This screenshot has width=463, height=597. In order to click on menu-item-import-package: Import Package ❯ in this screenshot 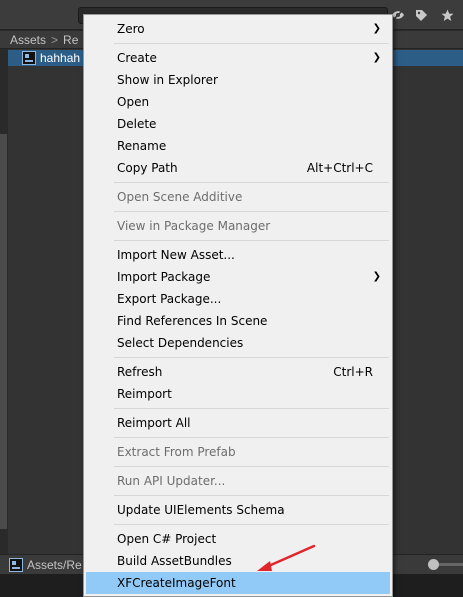, I will do `click(238, 277)`.